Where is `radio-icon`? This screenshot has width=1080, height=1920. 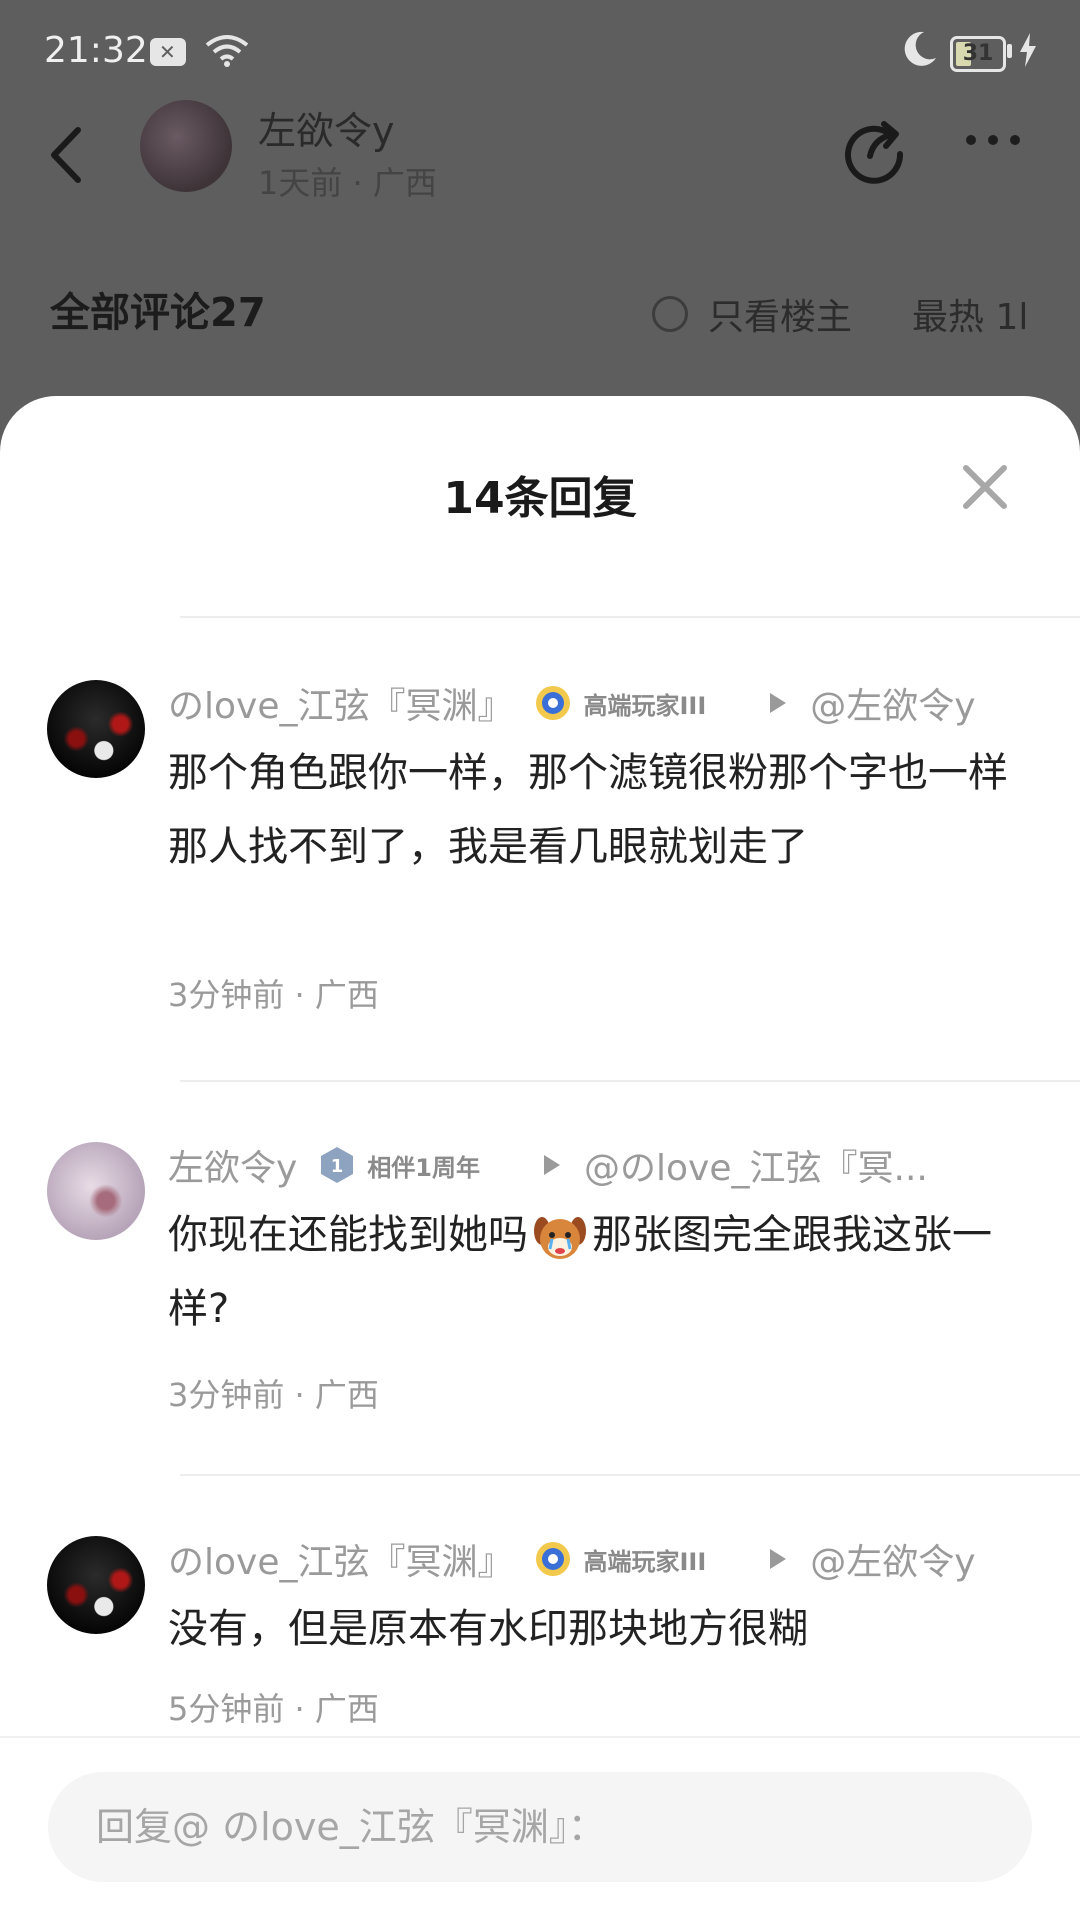
radio-icon is located at coordinates (670, 314).